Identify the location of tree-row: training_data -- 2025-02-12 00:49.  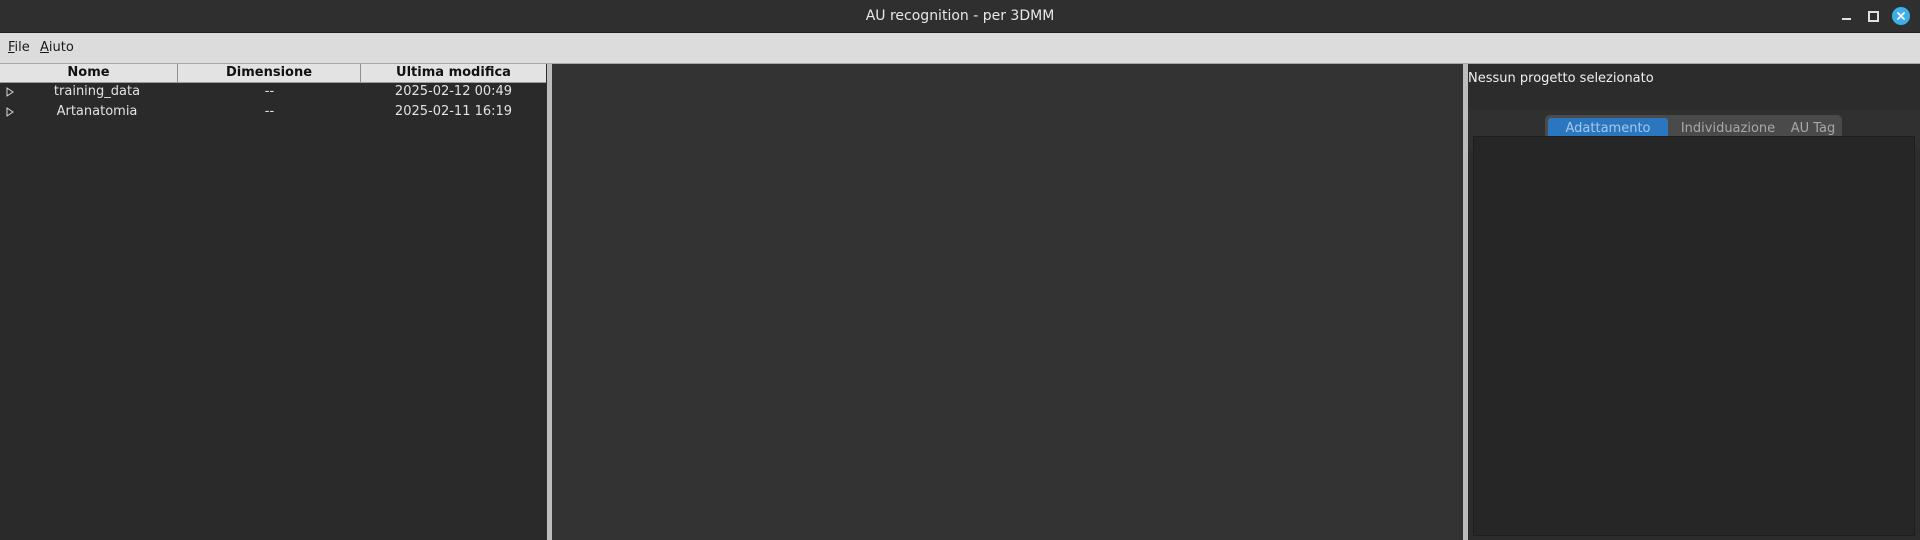
(273, 92).